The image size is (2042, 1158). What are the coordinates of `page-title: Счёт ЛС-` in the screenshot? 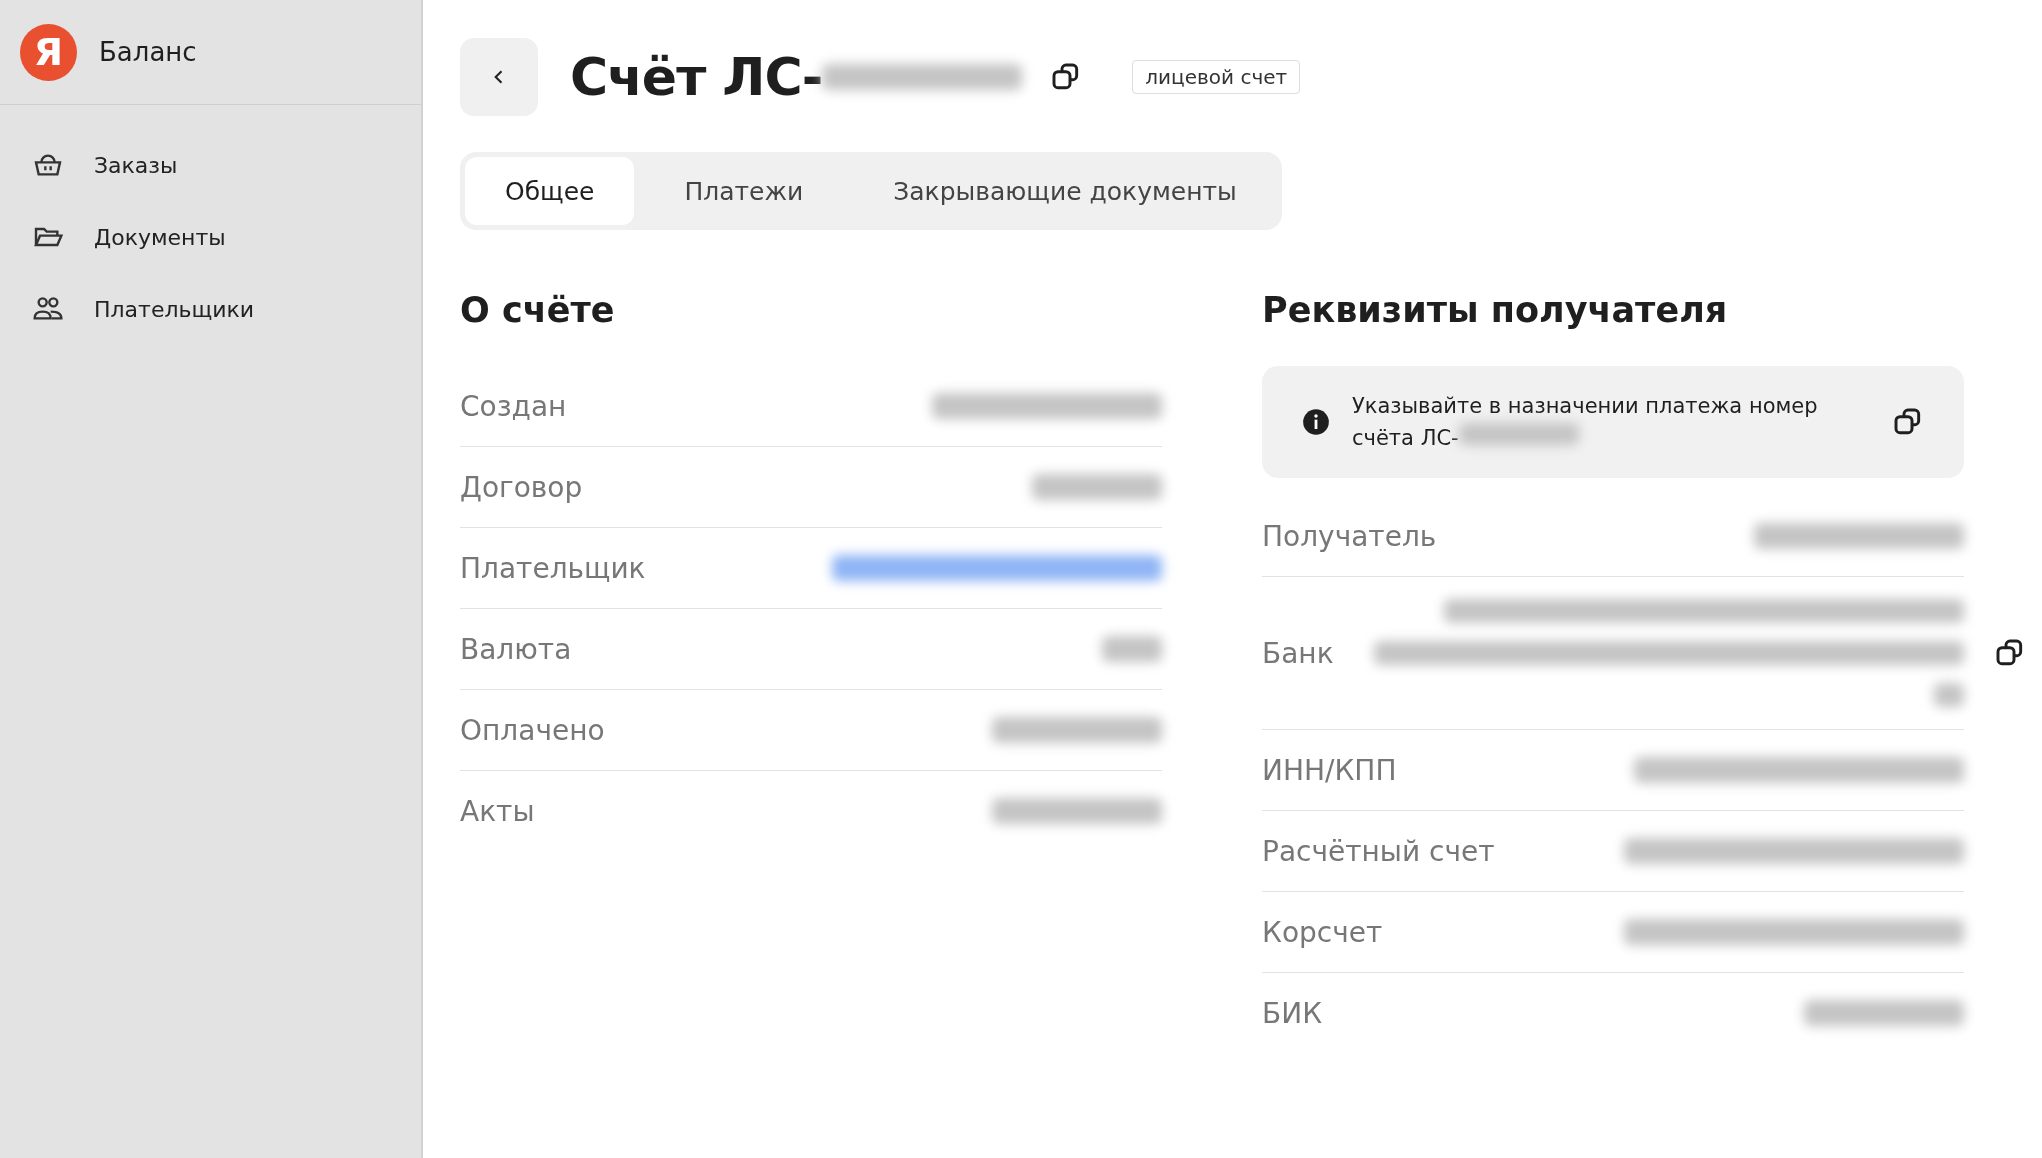 It's located at (696, 77).